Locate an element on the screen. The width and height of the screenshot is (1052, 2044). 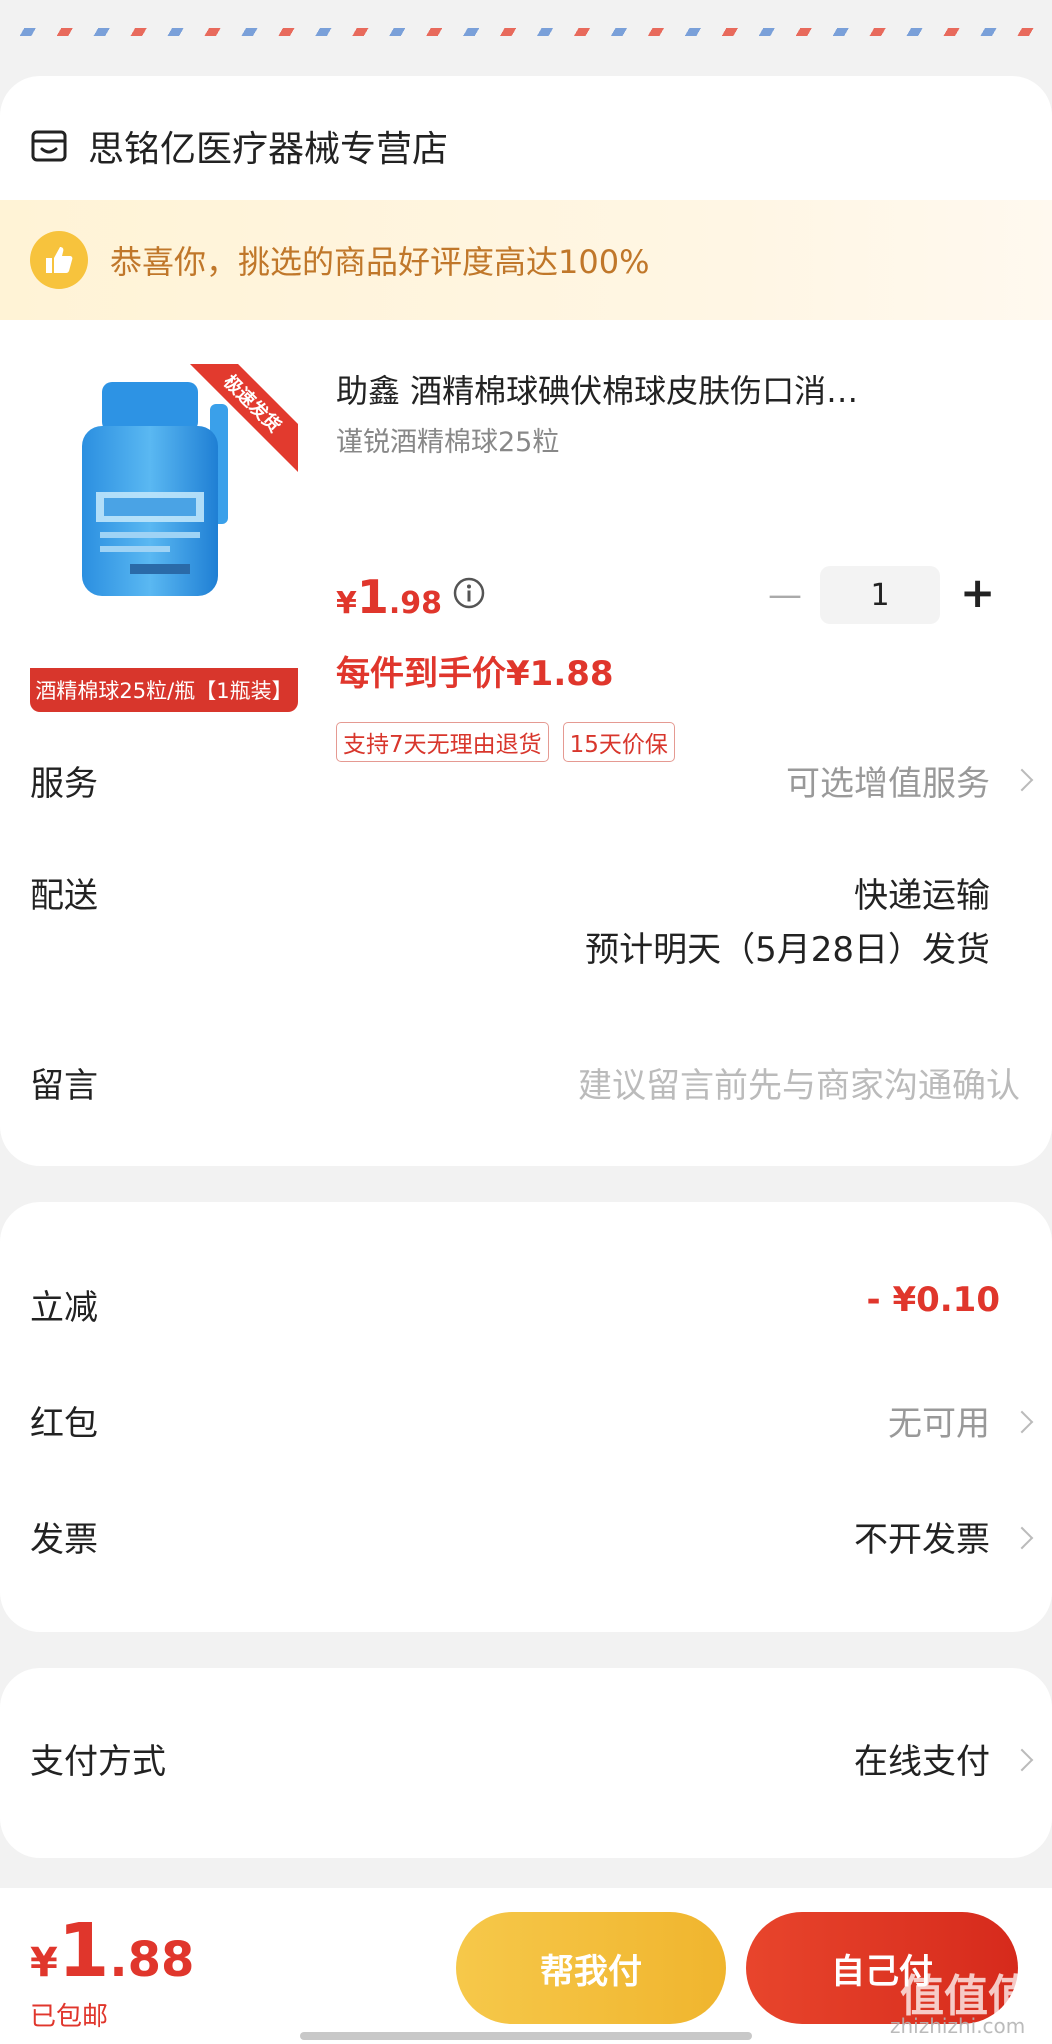
praise-banner: 恭喜你，挑选的商品好评度高达100% is located at coordinates (526, 260).